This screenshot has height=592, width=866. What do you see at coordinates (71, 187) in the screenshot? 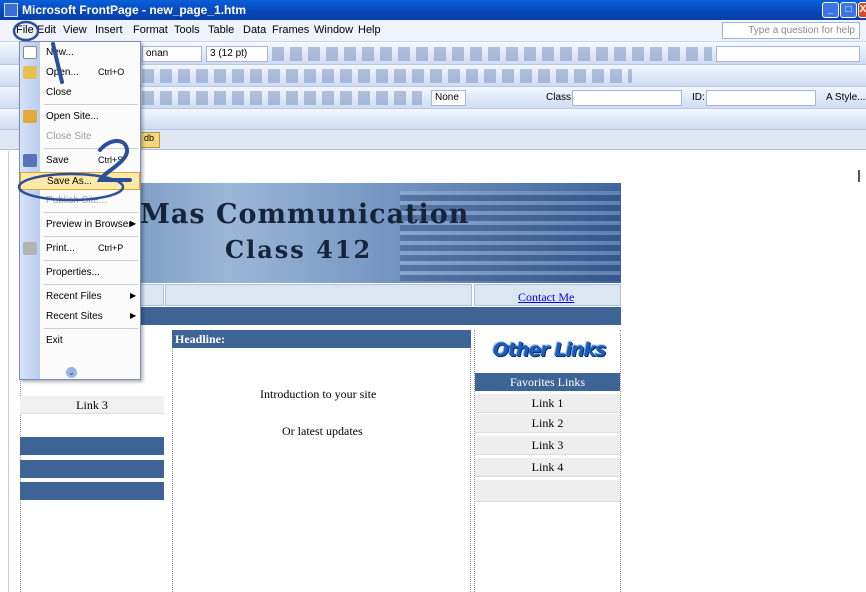
I see `annotation-circle-save-as` at bounding box center [71, 187].